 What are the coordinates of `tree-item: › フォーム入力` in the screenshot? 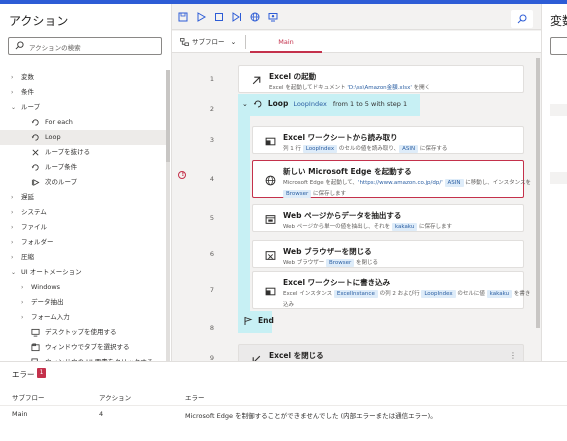 It's located at (83, 317).